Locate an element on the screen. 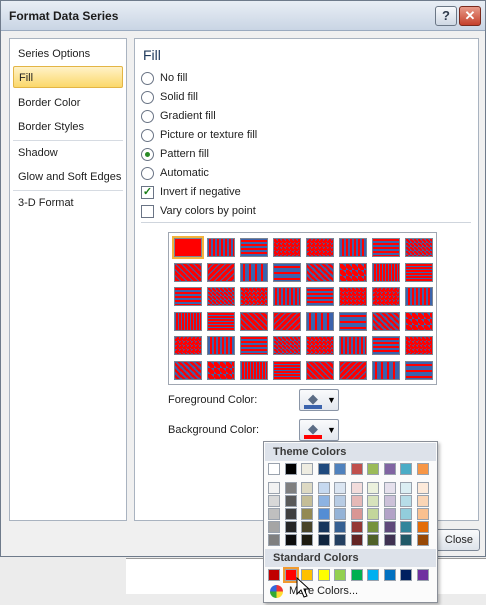  help-button: ? is located at coordinates (446, 16).